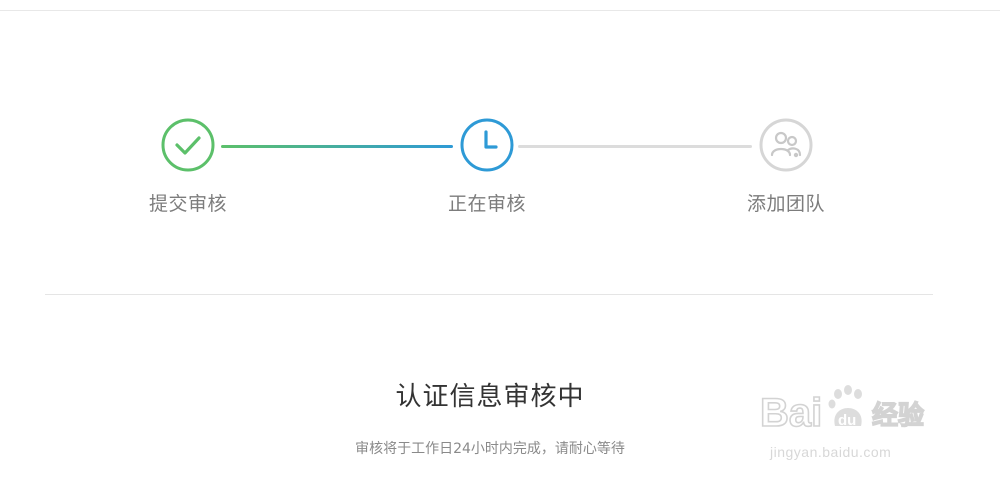  What do you see at coordinates (489, 294) in the screenshot?
I see `section-divider` at bounding box center [489, 294].